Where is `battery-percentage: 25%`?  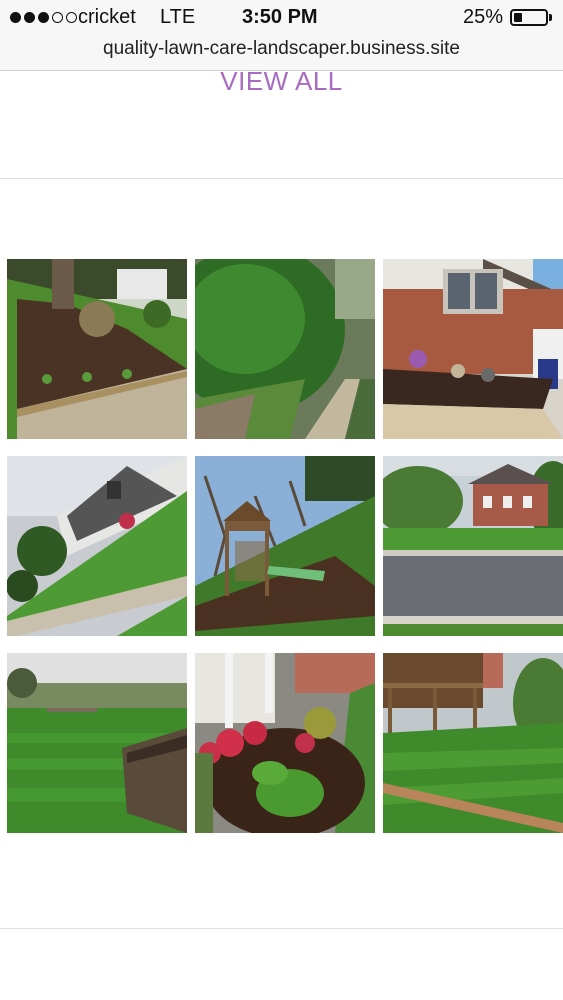
battery-percentage: 25% is located at coordinates (483, 17).